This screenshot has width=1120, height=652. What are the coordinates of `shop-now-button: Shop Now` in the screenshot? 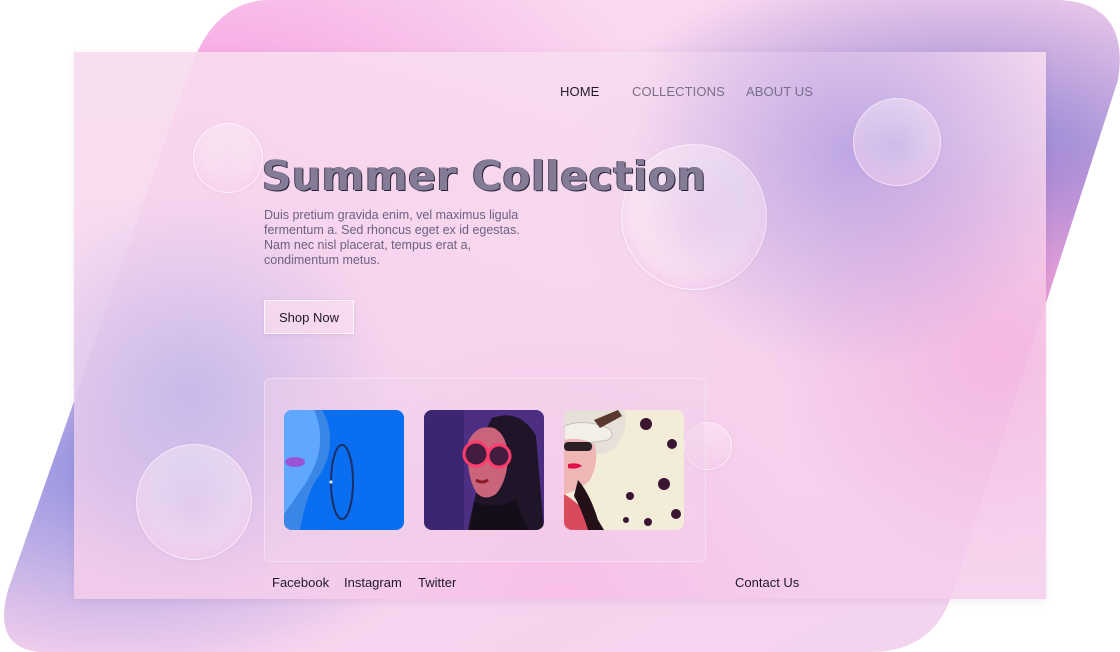 It's located at (309, 317).